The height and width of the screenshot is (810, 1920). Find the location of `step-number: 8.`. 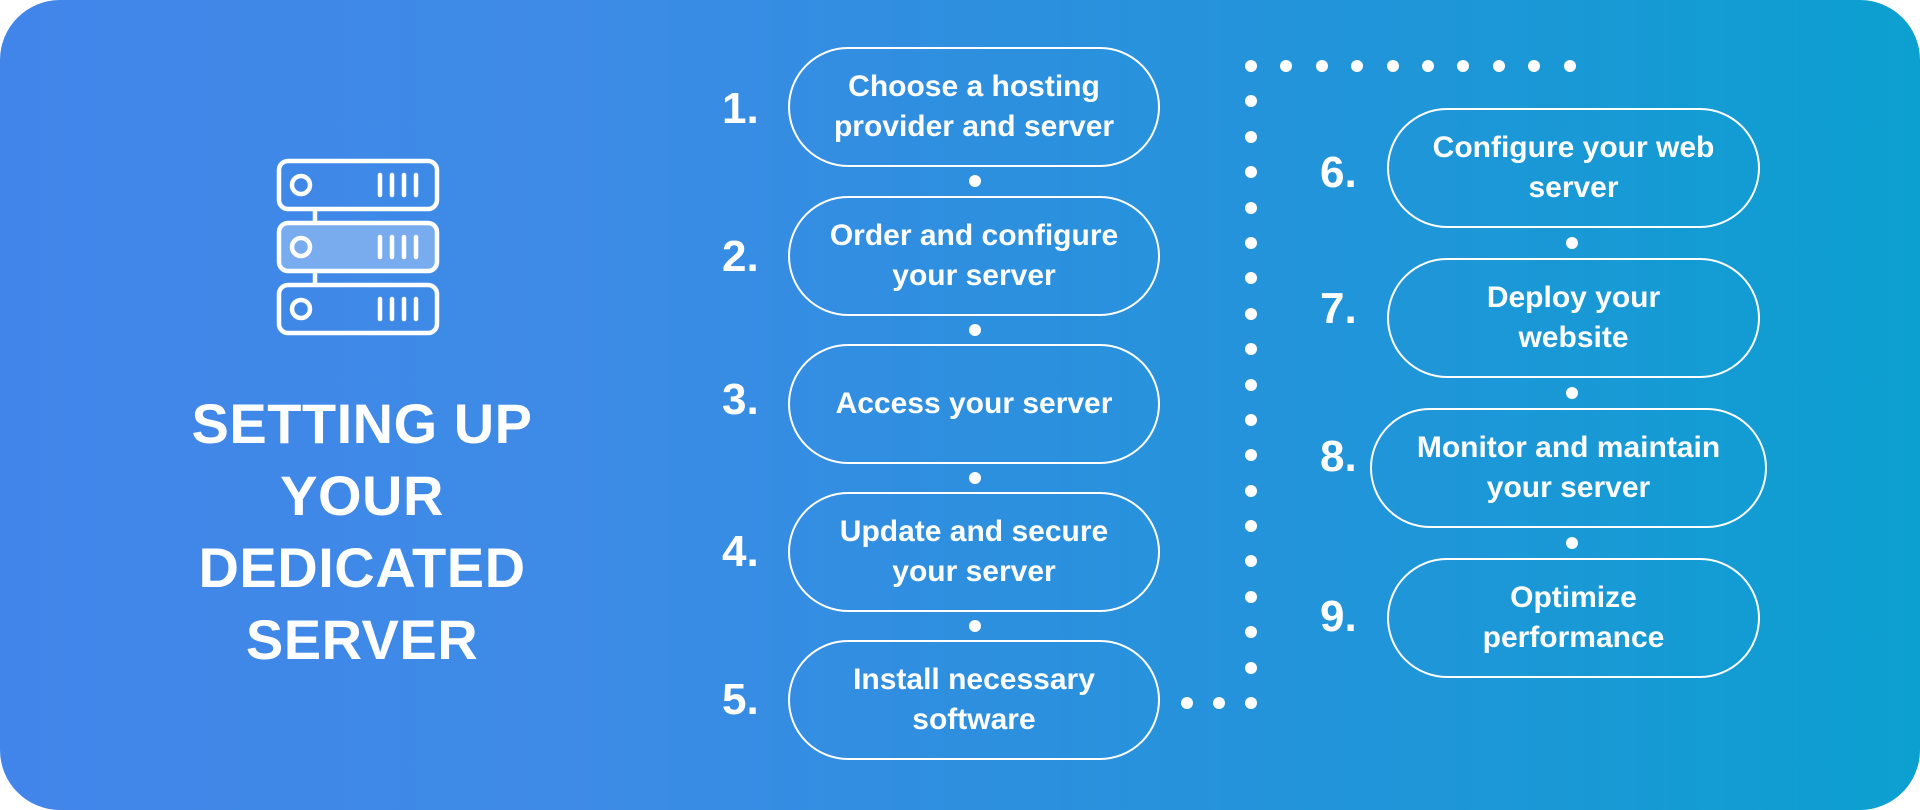

step-number: 8. is located at coordinates (1338, 456).